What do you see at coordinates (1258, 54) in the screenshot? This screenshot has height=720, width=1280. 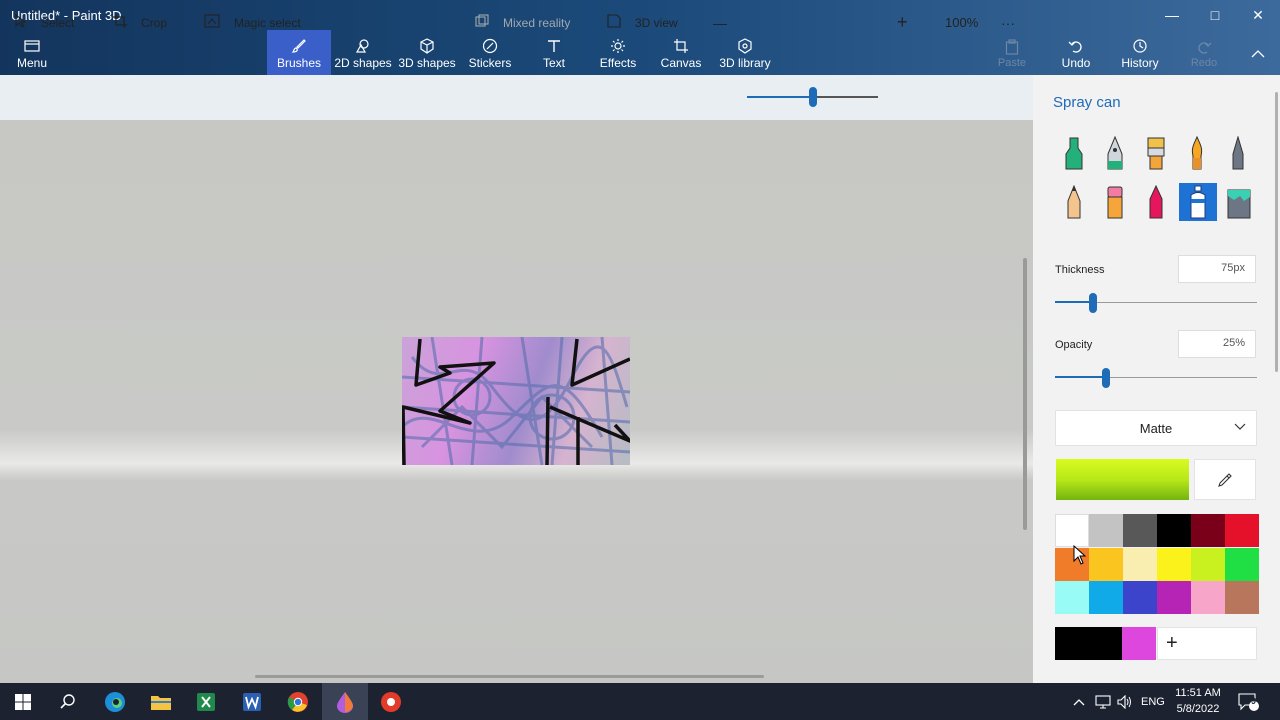 I see `collapse-ribbon-button` at bounding box center [1258, 54].